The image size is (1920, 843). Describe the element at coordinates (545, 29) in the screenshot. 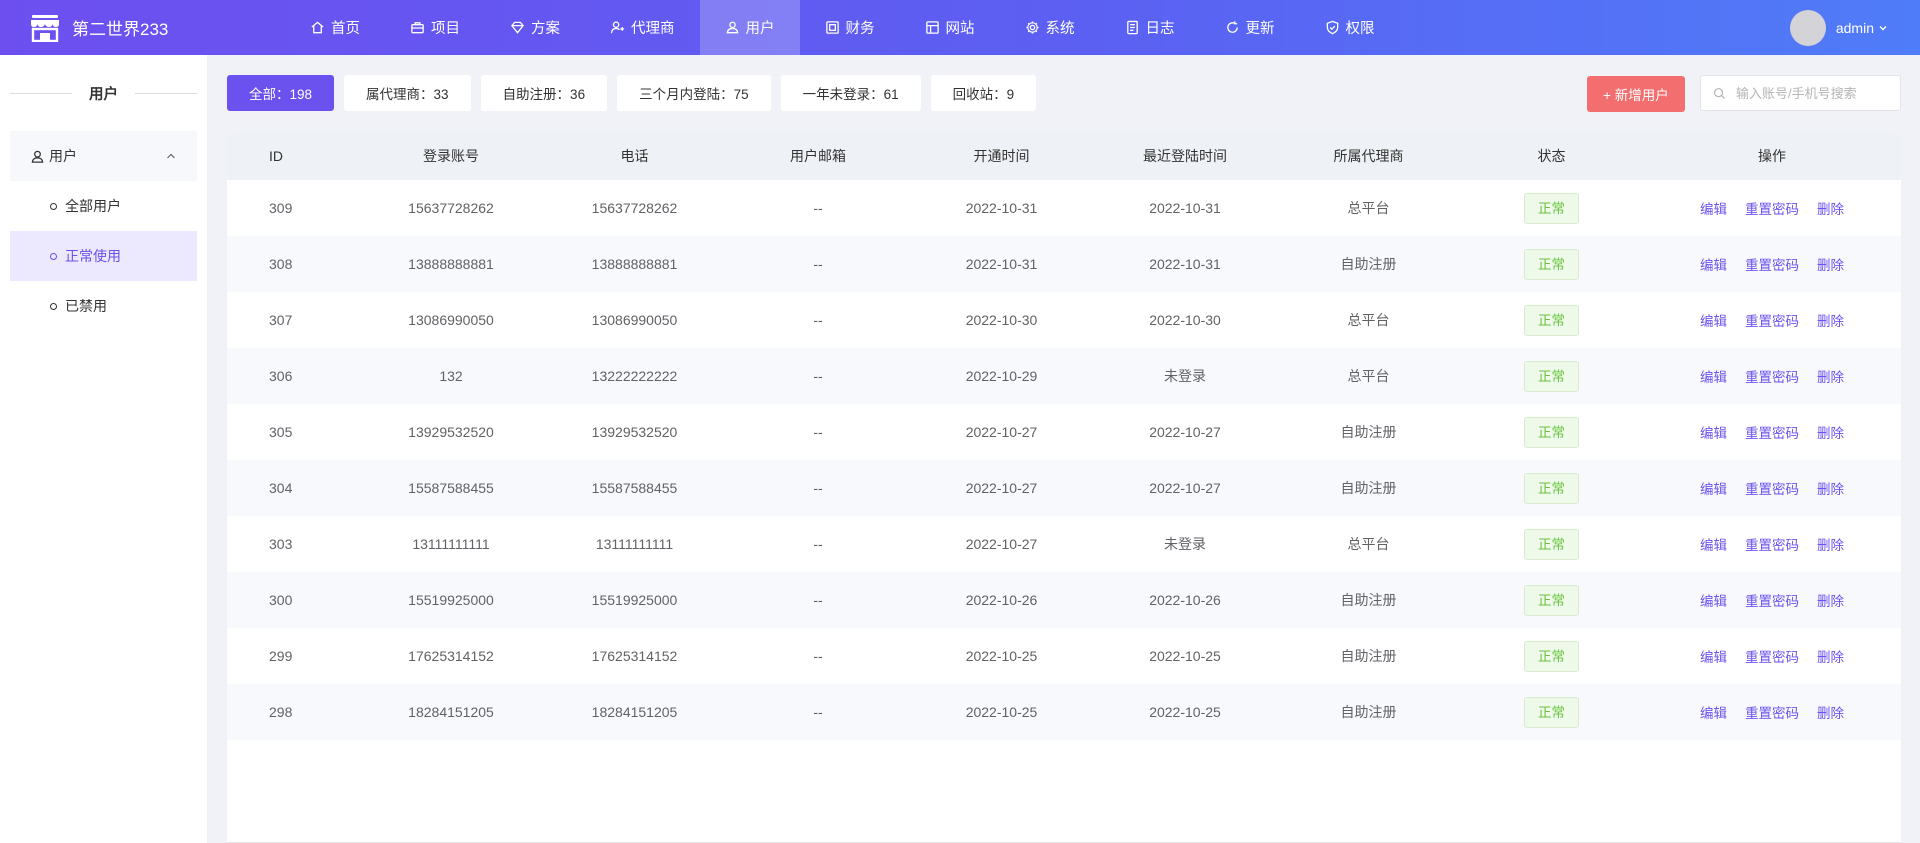

I see `nav-item-label: 方案` at that location.